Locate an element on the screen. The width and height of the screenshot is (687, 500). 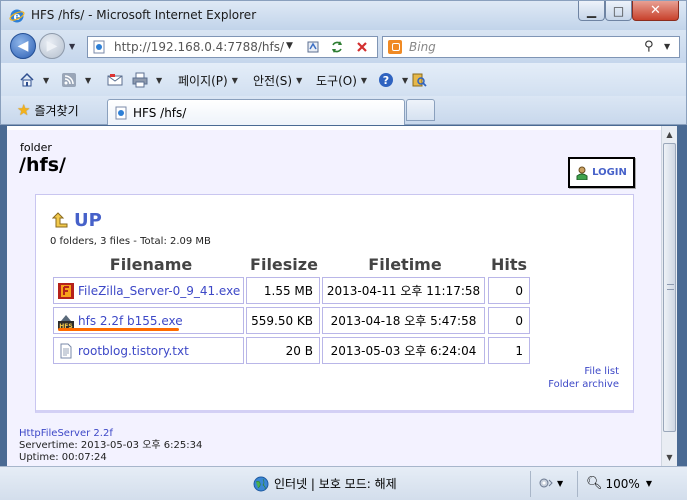
globe-icon is located at coordinates (261, 483).